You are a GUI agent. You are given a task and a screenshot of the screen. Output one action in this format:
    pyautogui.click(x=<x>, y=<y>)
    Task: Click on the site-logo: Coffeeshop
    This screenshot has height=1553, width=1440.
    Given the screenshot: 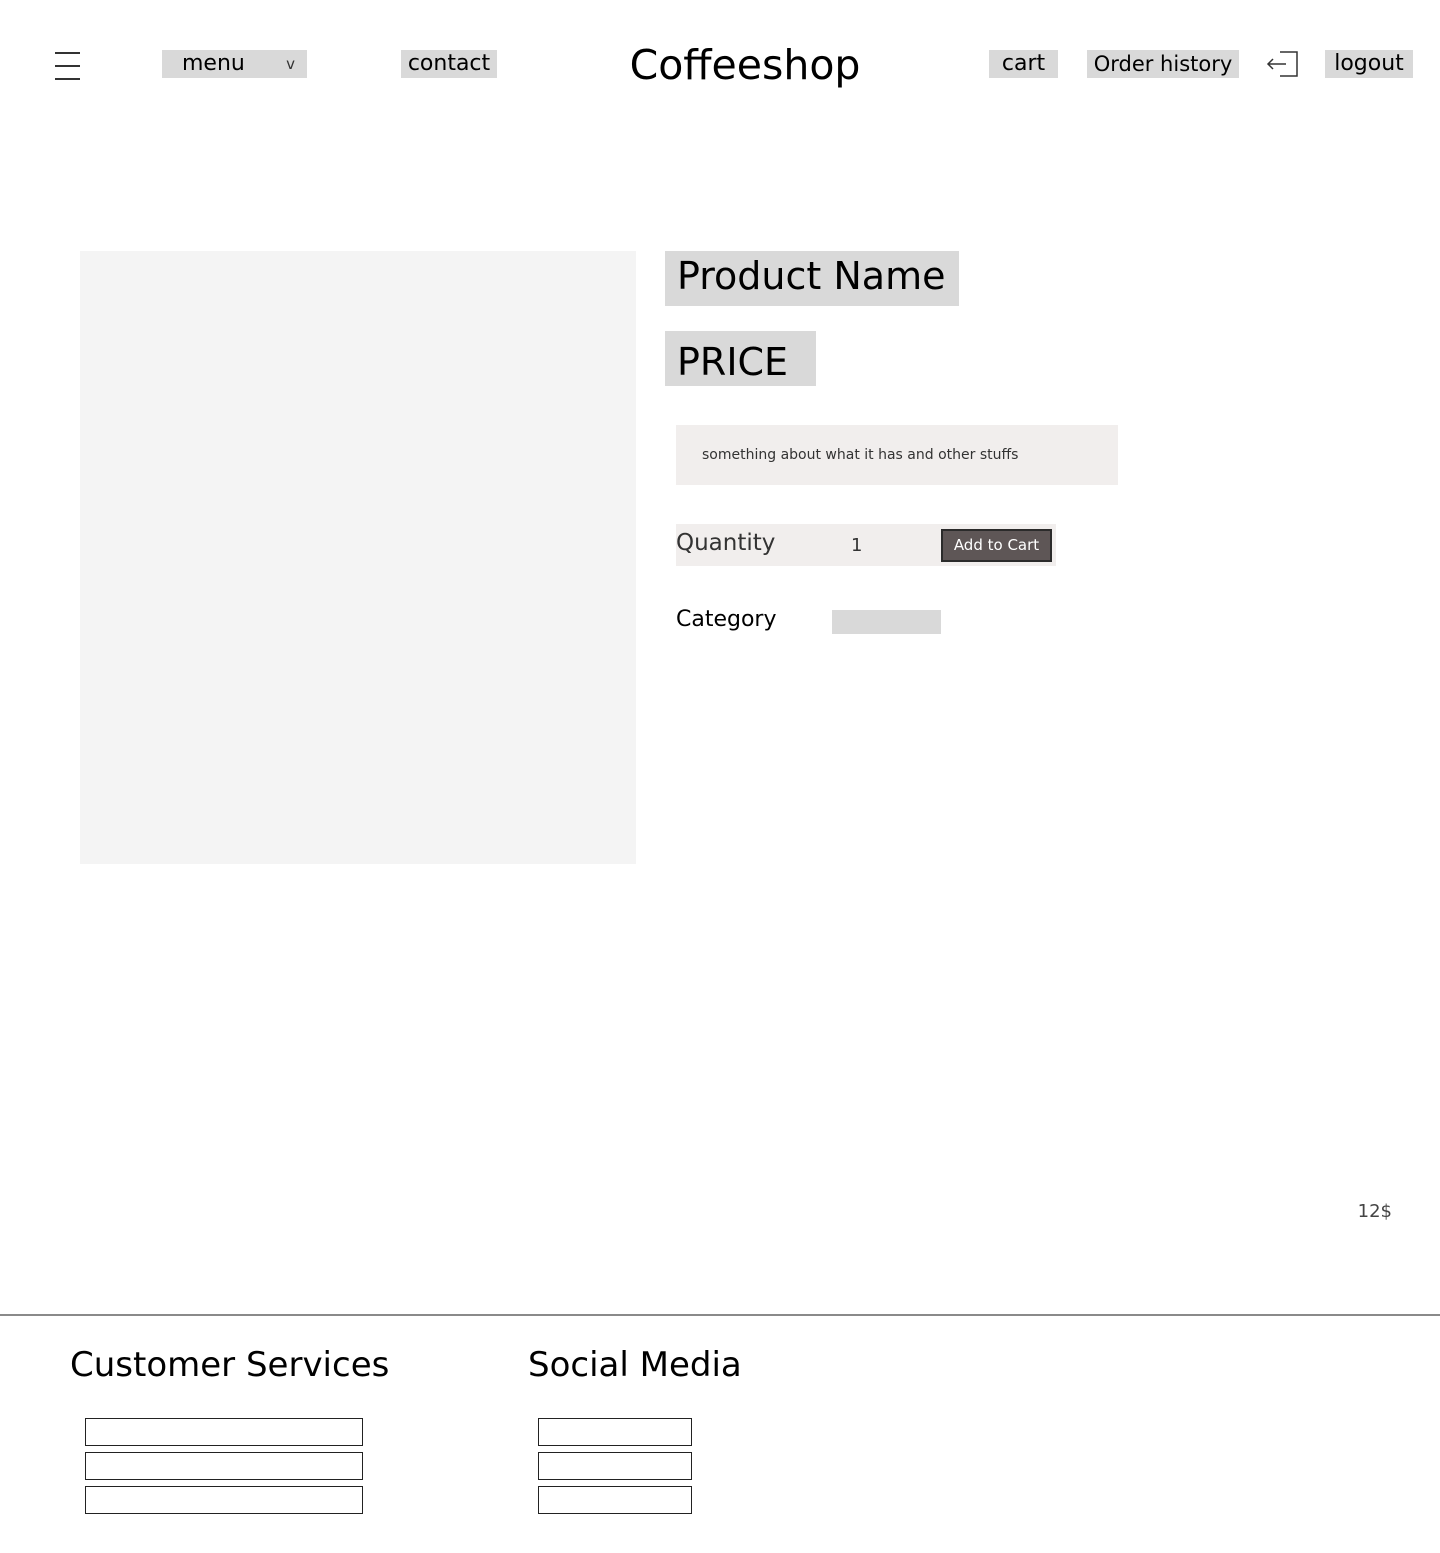 What is the action you would take?
    pyautogui.click(x=745, y=65)
    